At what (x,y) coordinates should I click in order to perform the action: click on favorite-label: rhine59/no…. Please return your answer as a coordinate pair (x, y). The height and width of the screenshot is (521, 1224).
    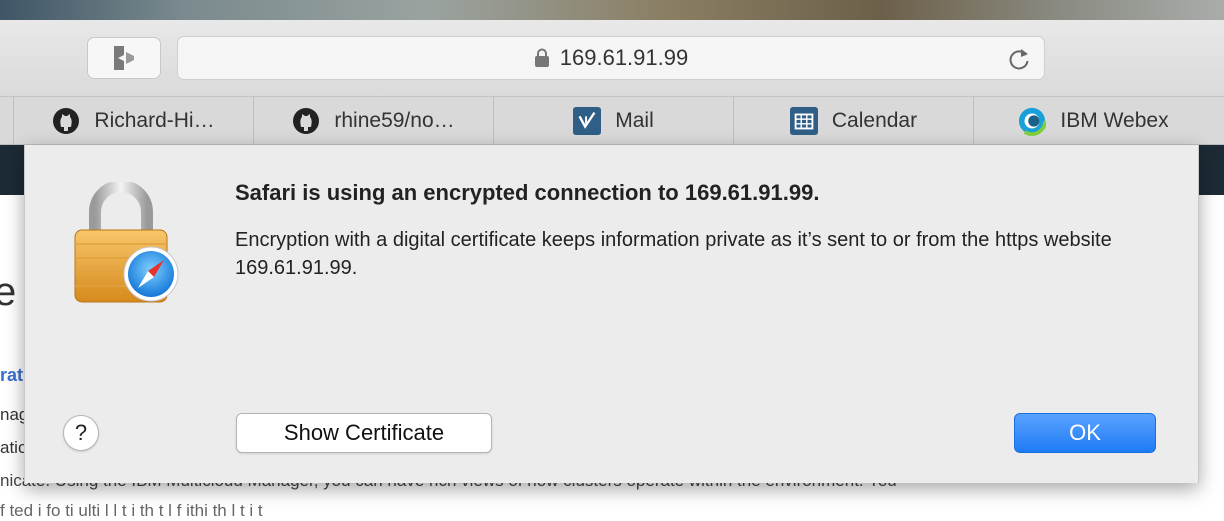
    Looking at the image, I should click on (394, 120).